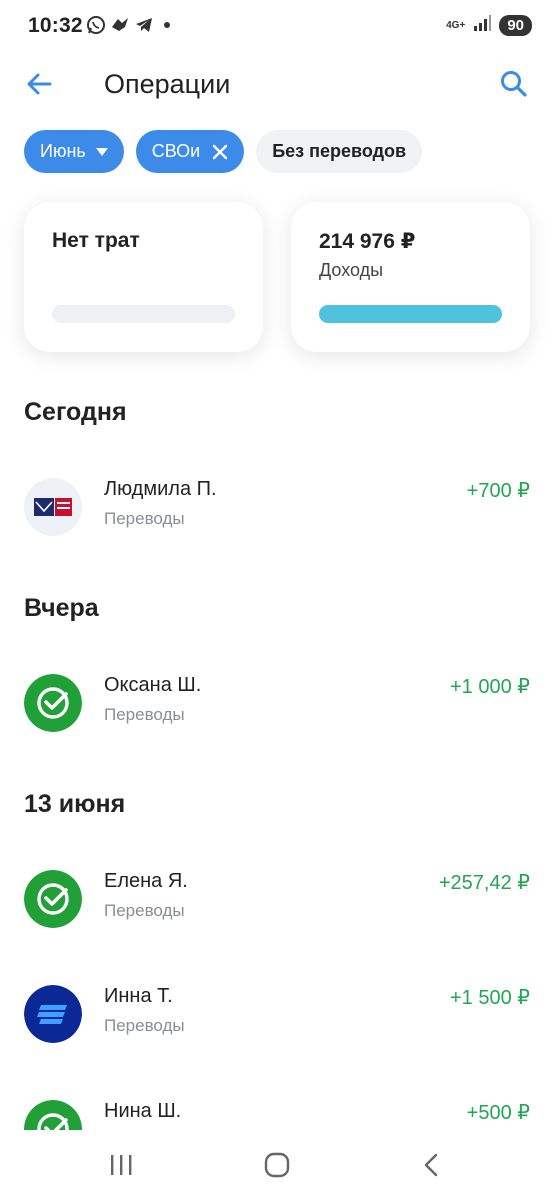 This screenshot has height=1200, width=554. I want to click on page-title: Операции, so click(167, 84).